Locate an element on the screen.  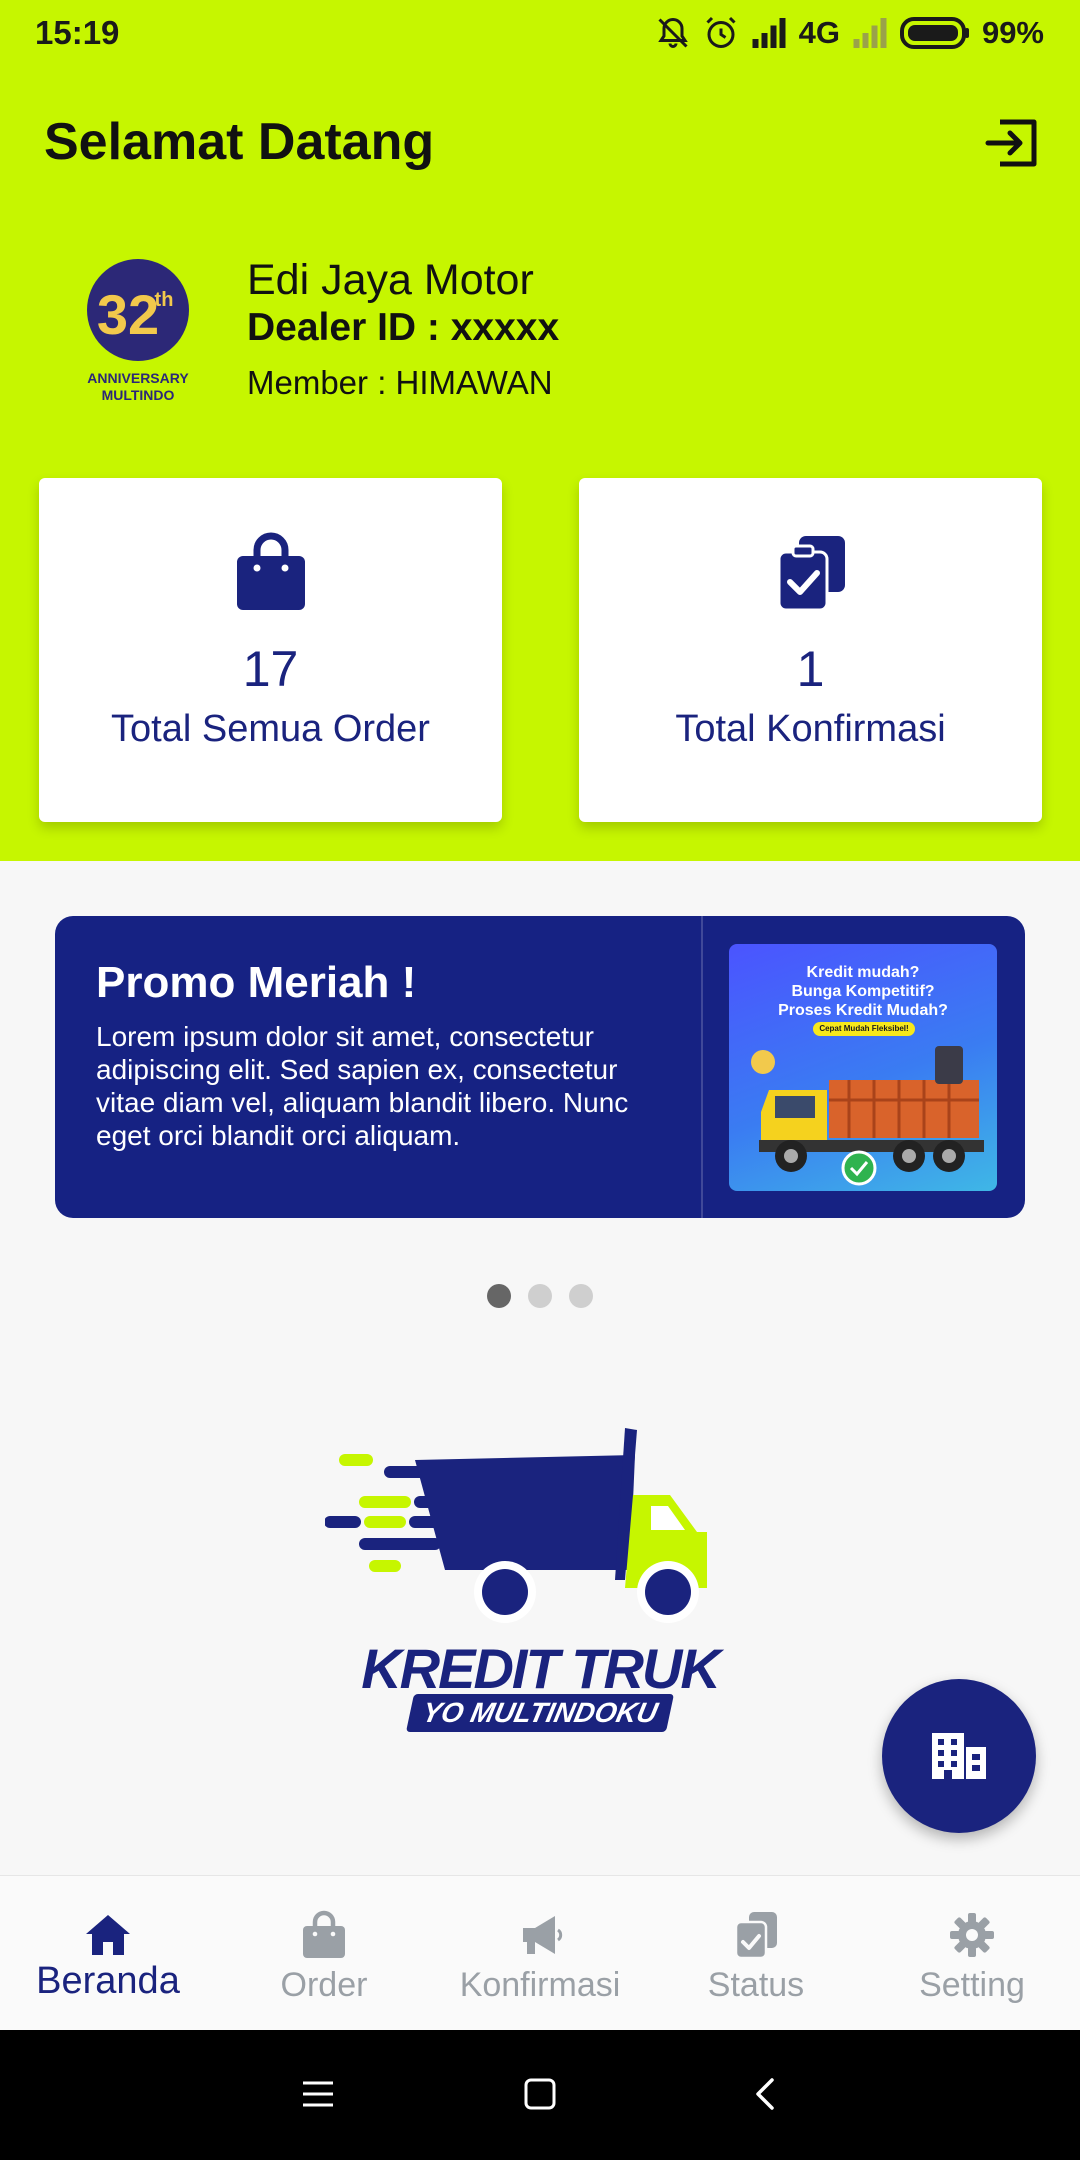
bottom-navigation: Beranda Order Konfirmasi Status Setting is located at coordinates (540, 1952).